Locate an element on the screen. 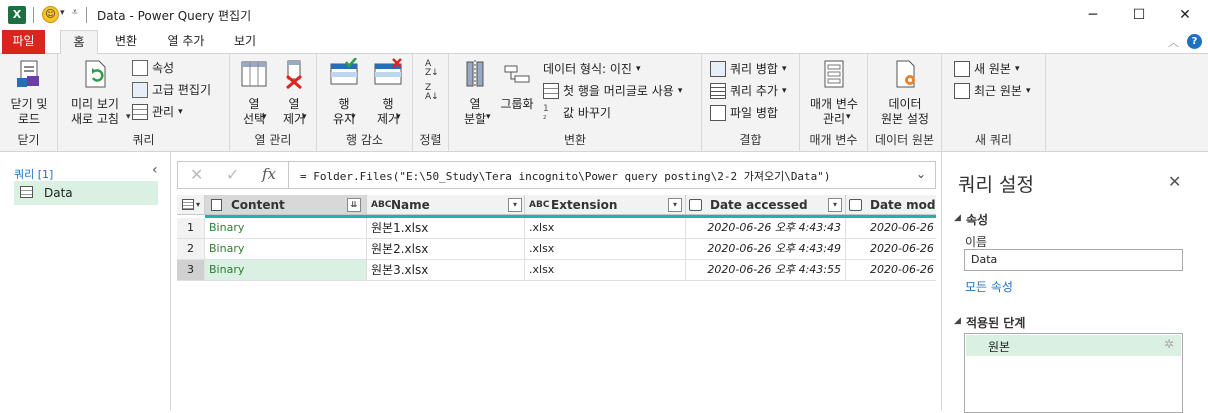 Image resolution: width=1208 pixels, height=413 pixels. close-and-load-label: 닫기 및 로드 is located at coordinates (29, 111).